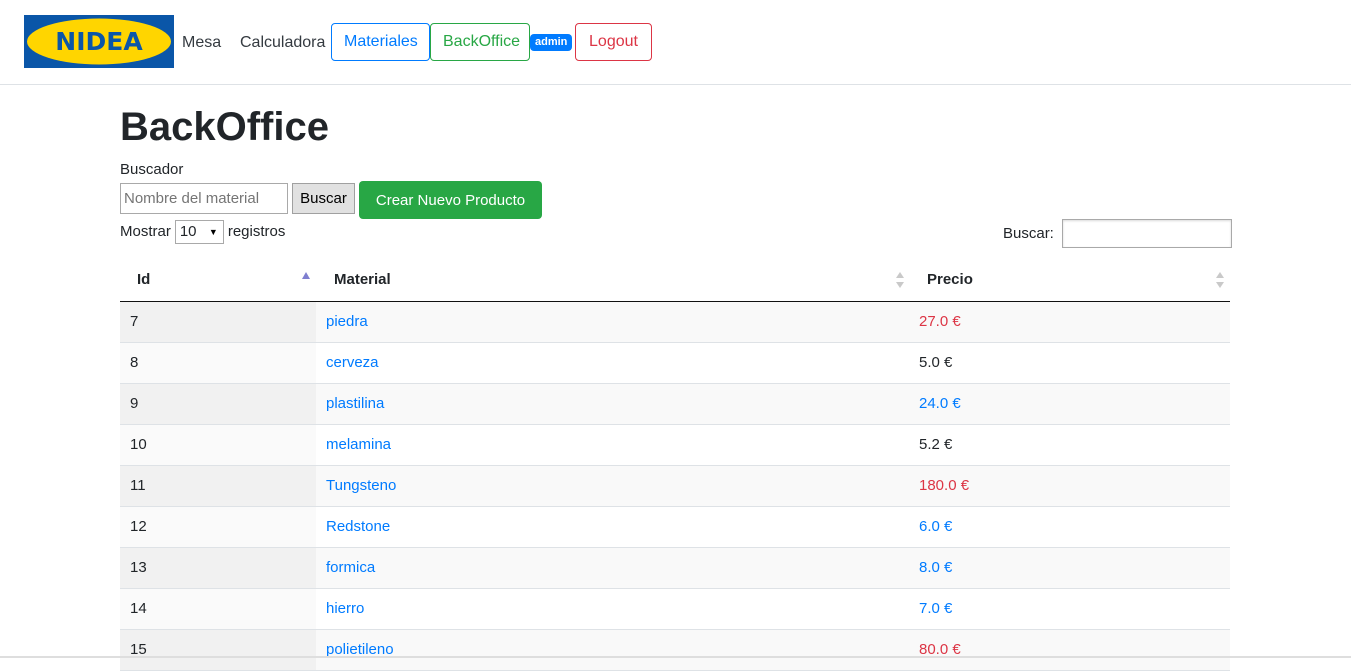  Describe the element at coordinates (936, 608) in the screenshot. I see `cell-precio: 7.0 €` at that location.